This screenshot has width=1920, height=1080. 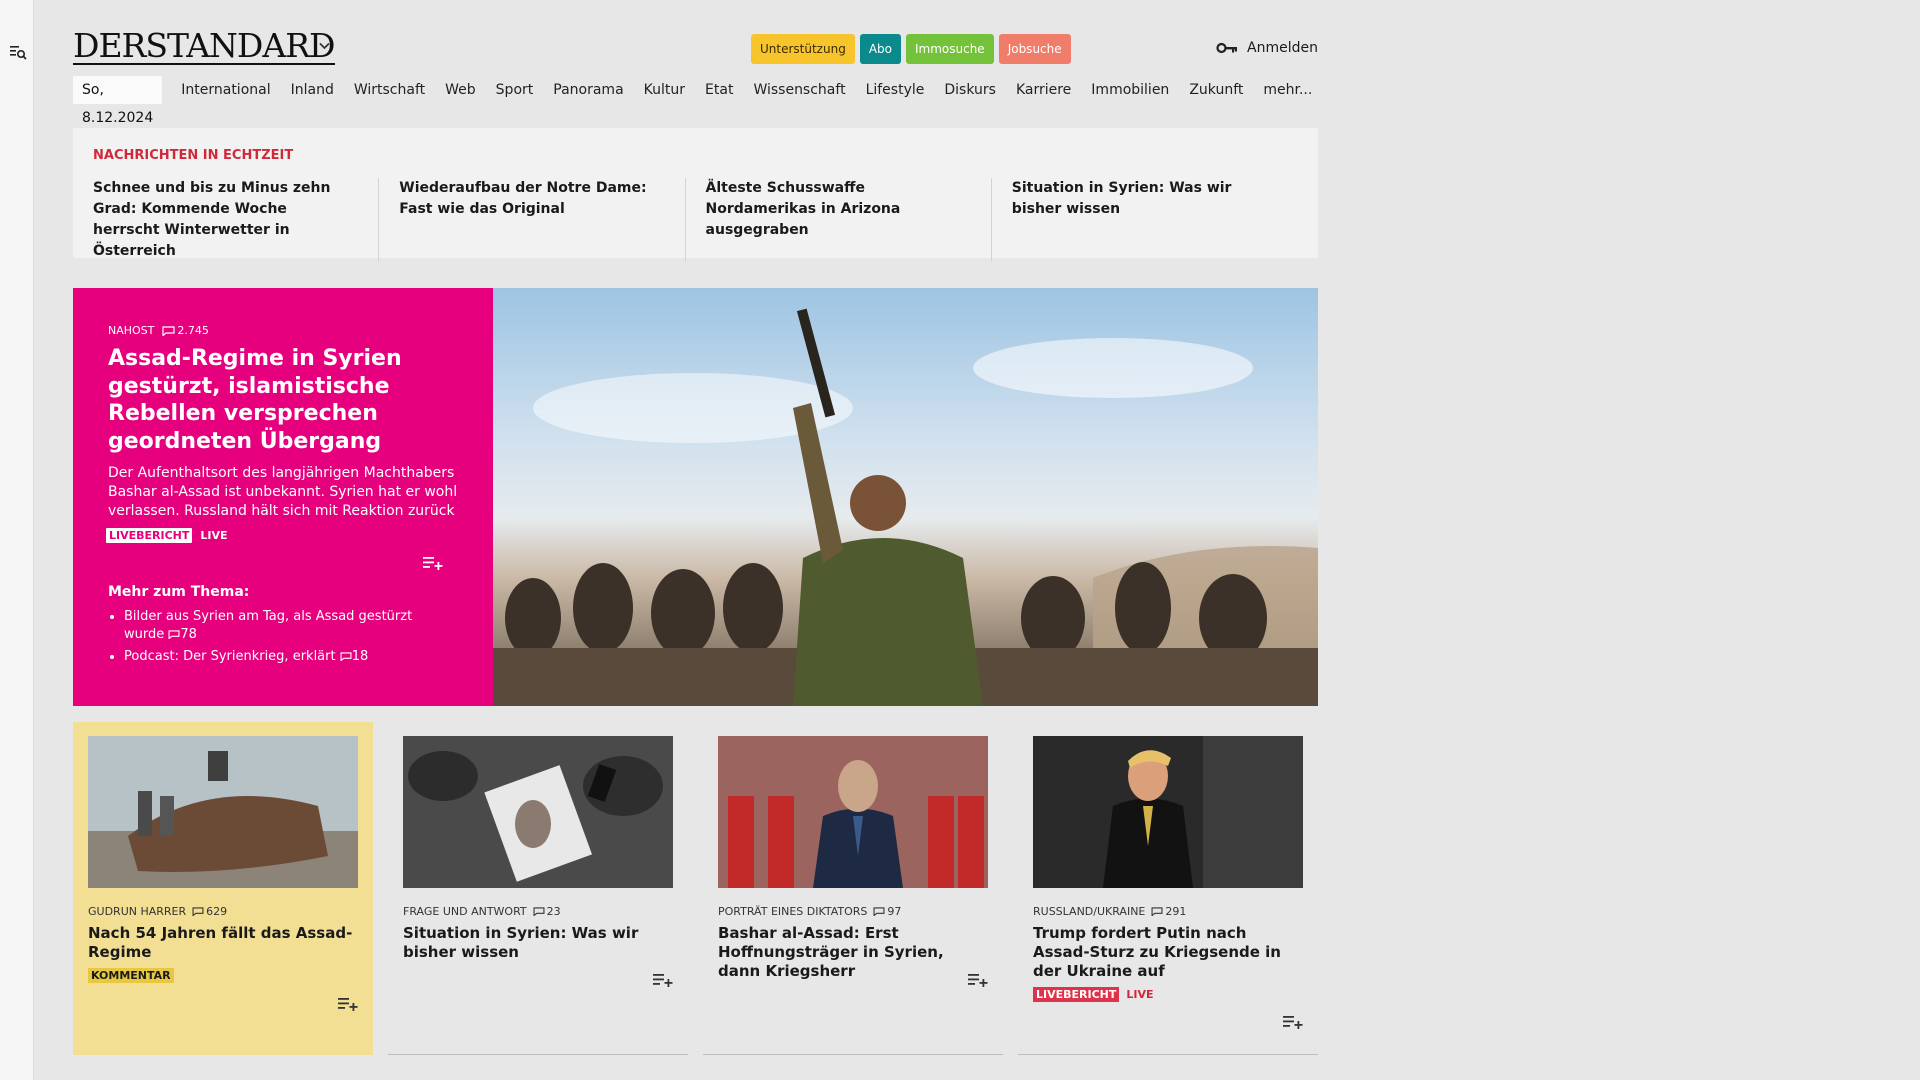 What do you see at coordinates (188, 634) in the screenshot?
I see `related-comment-count: 78` at bounding box center [188, 634].